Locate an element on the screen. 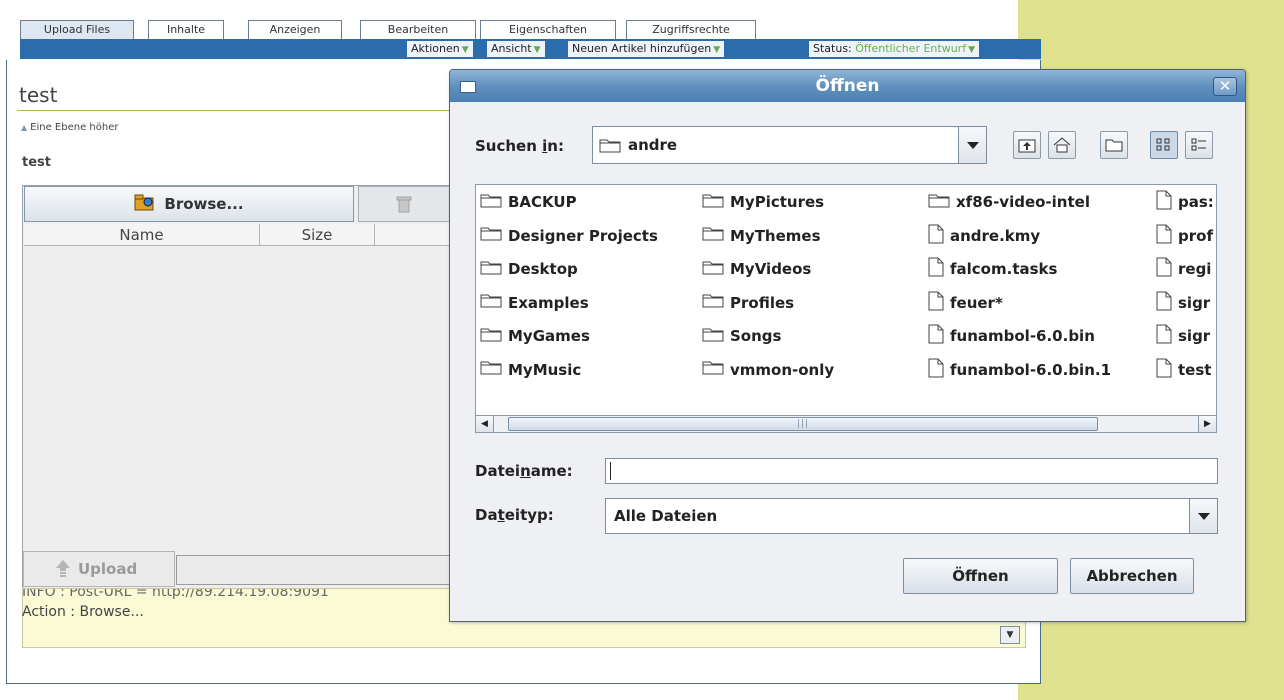 This screenshot has width=1284, height=700. dialog-title: Öffnen is located at coordinates (847, 86).